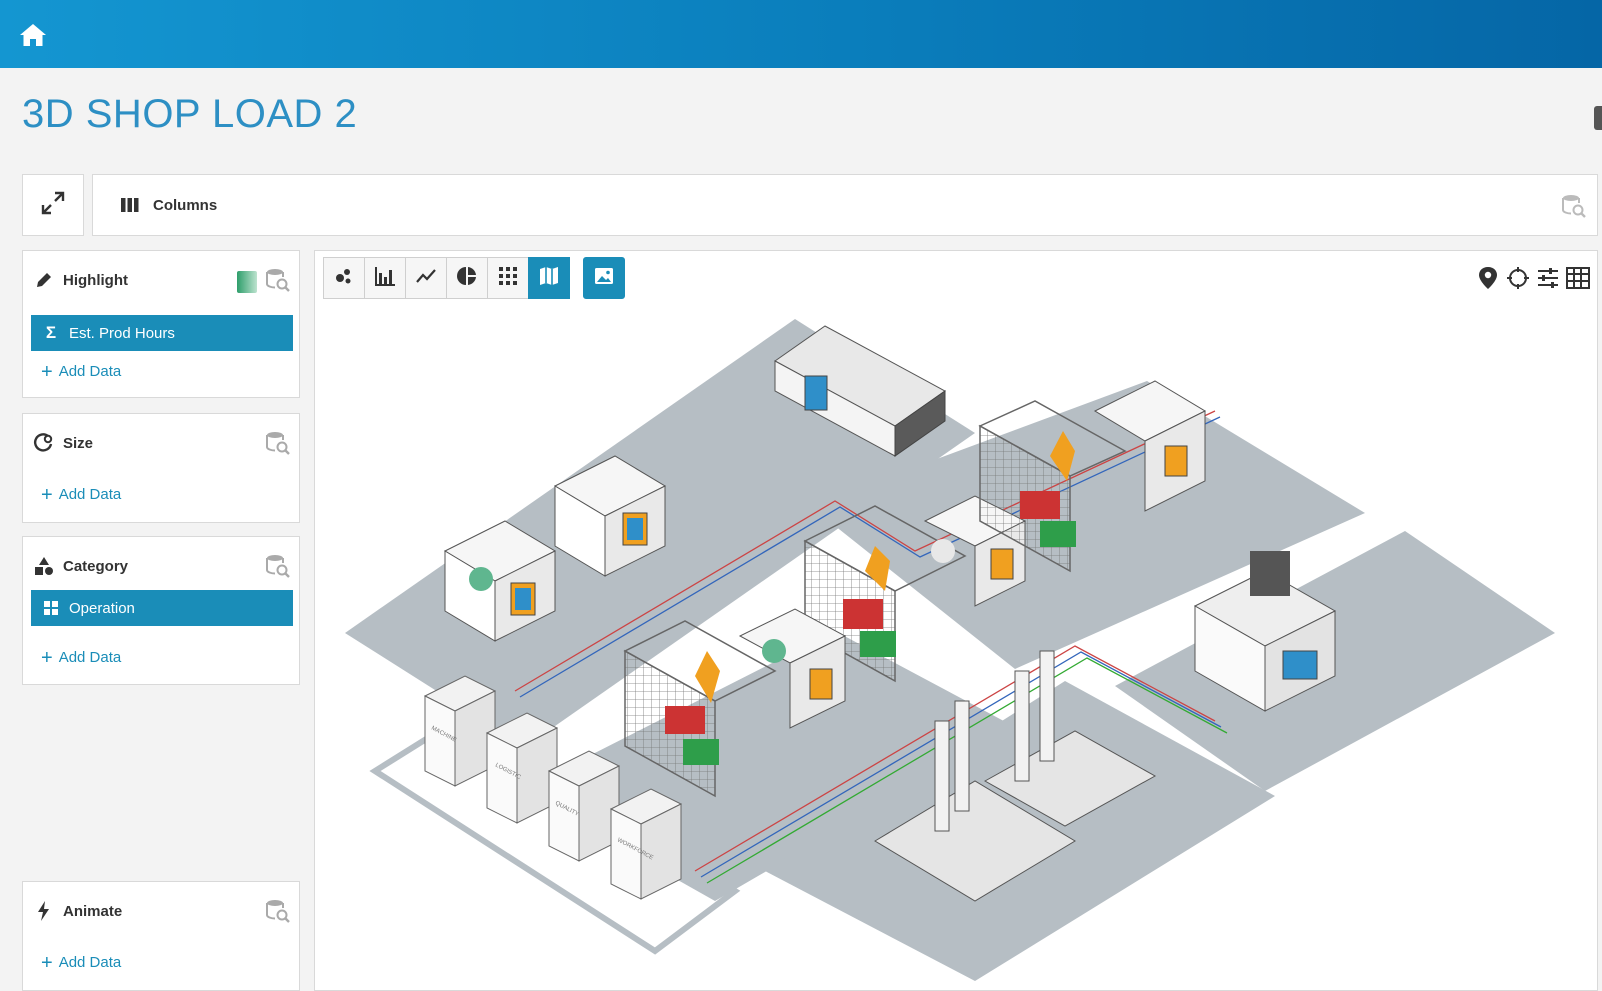 This screenshot has height=991, width=1602. I want to click on grid-small-icon, so click(51, 608).